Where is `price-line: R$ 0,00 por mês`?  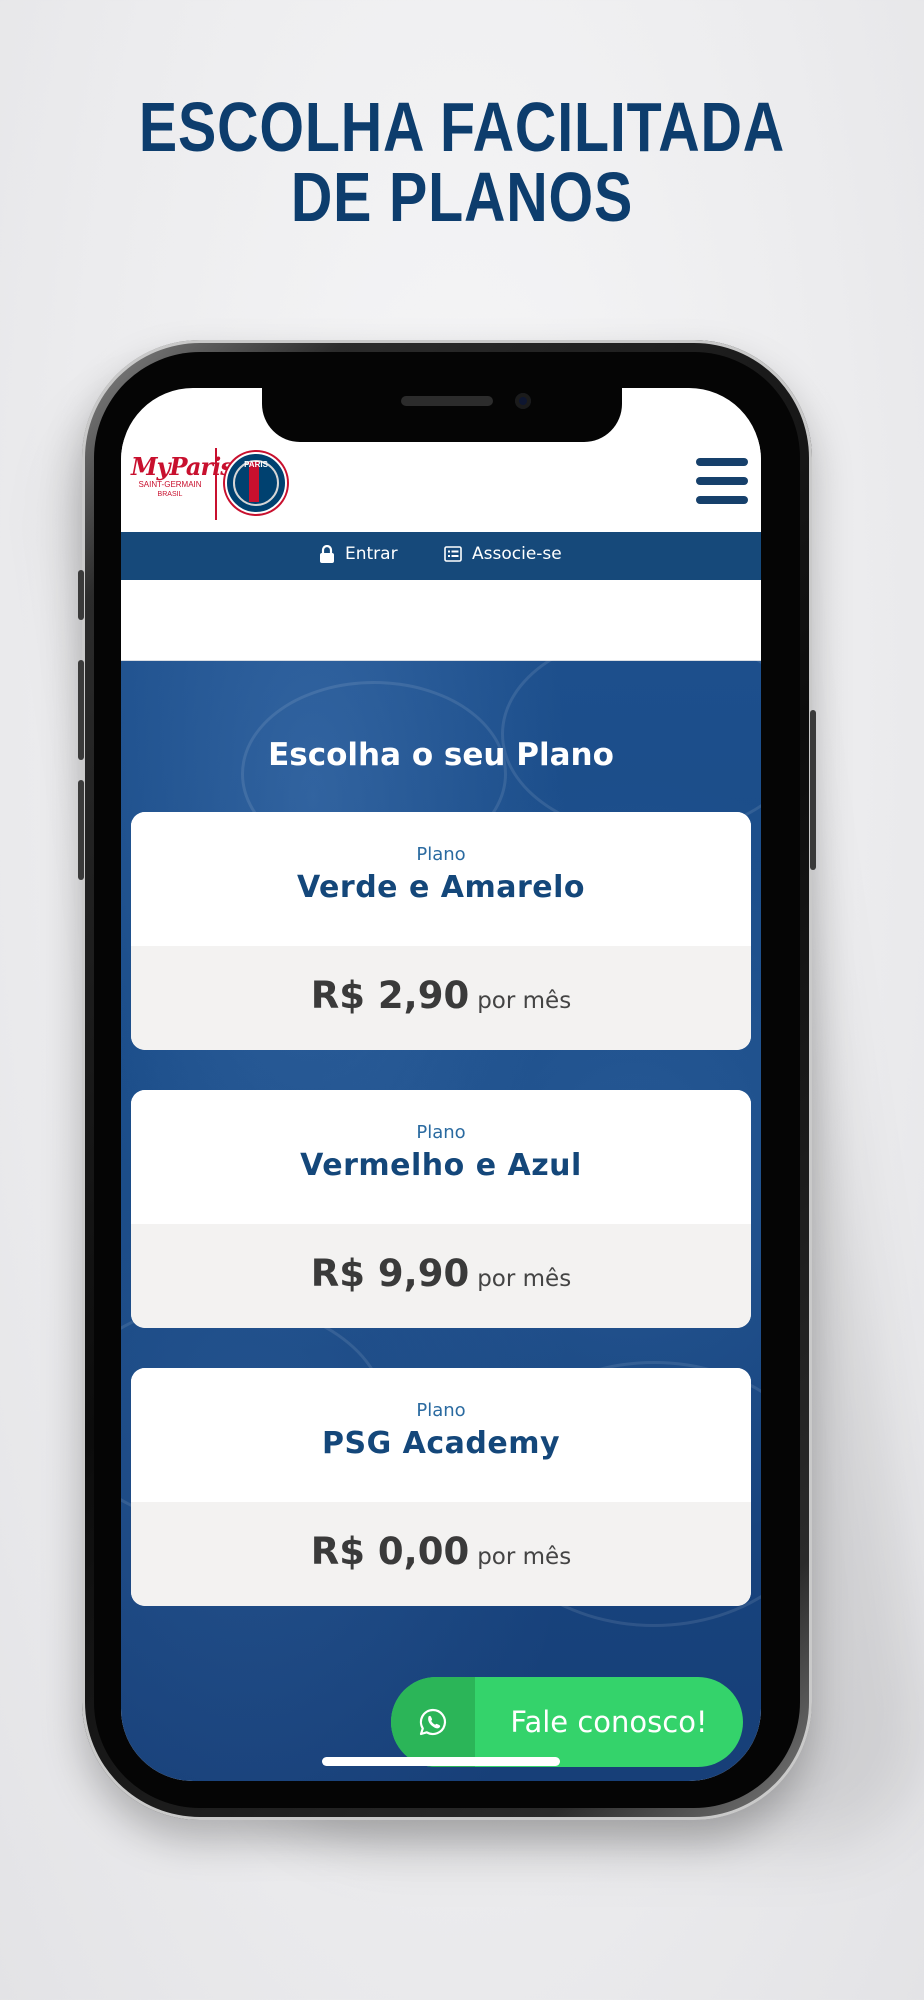 price-line: R$ 0,00 por mês is located at coordinates (441, 1551).